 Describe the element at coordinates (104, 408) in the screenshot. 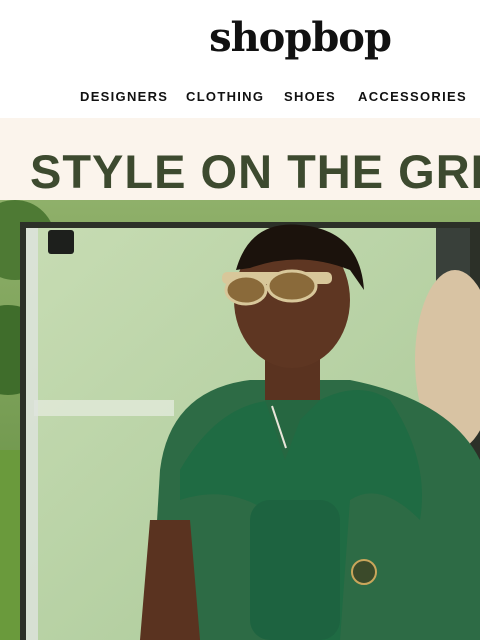

I see `windshield-strip` at that location.